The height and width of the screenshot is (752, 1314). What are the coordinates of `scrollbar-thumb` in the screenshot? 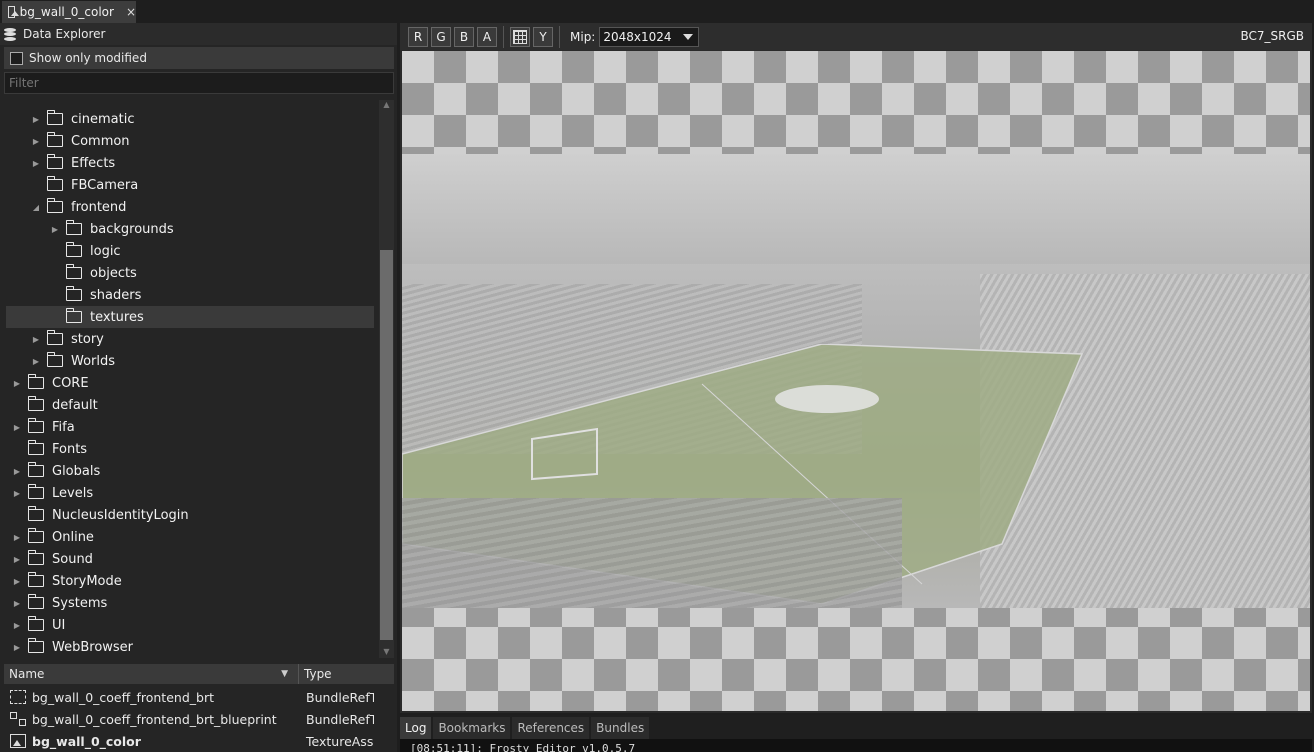 It's located at (386, 445).